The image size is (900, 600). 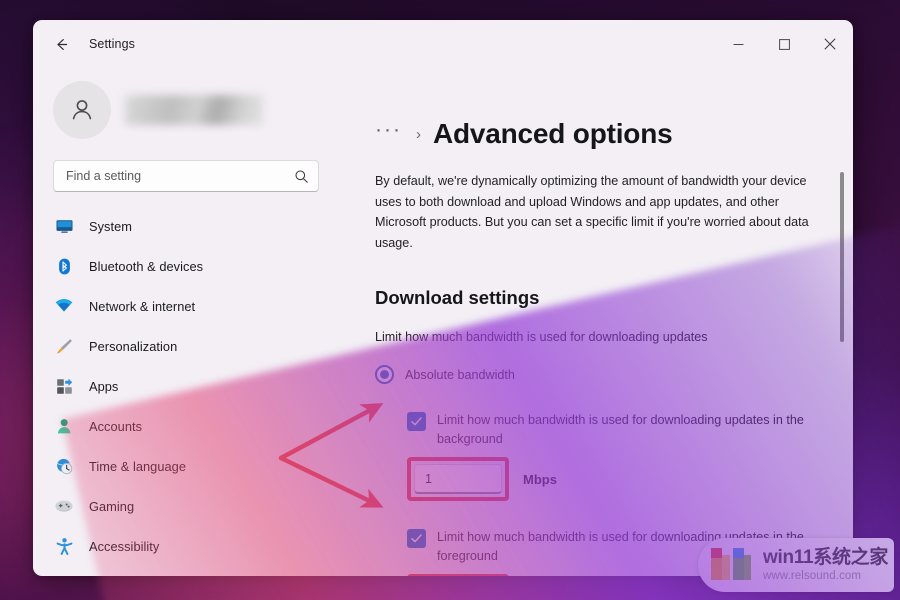 What do you see at coordinates (64, 466) in the screenshot?
I see `clock-globe-icon` at bounding box center [64, 466].